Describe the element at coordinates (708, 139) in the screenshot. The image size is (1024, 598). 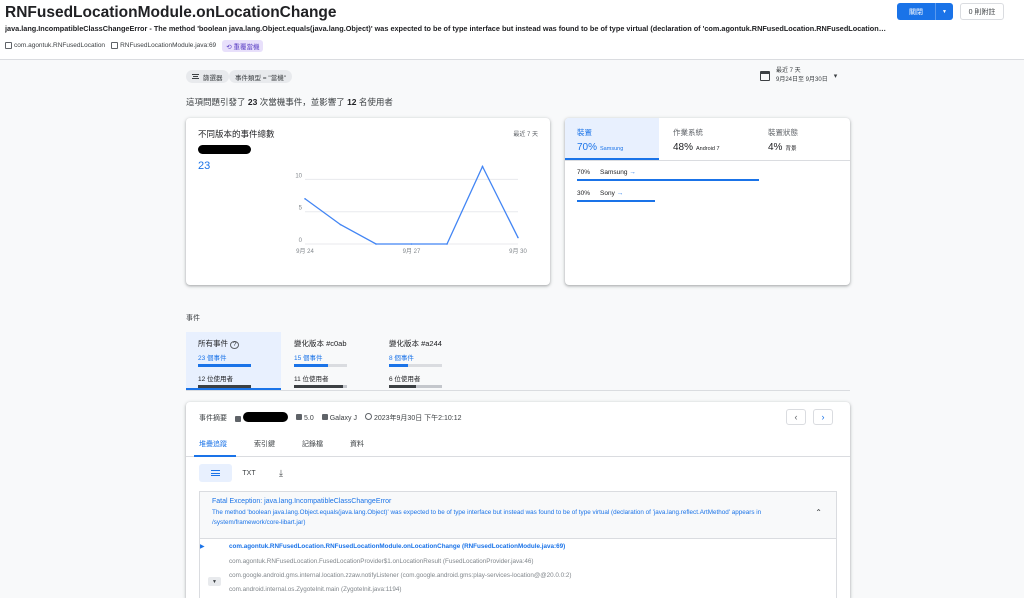
I see `tab-os: 作業系統 48% Android 7` at that location.